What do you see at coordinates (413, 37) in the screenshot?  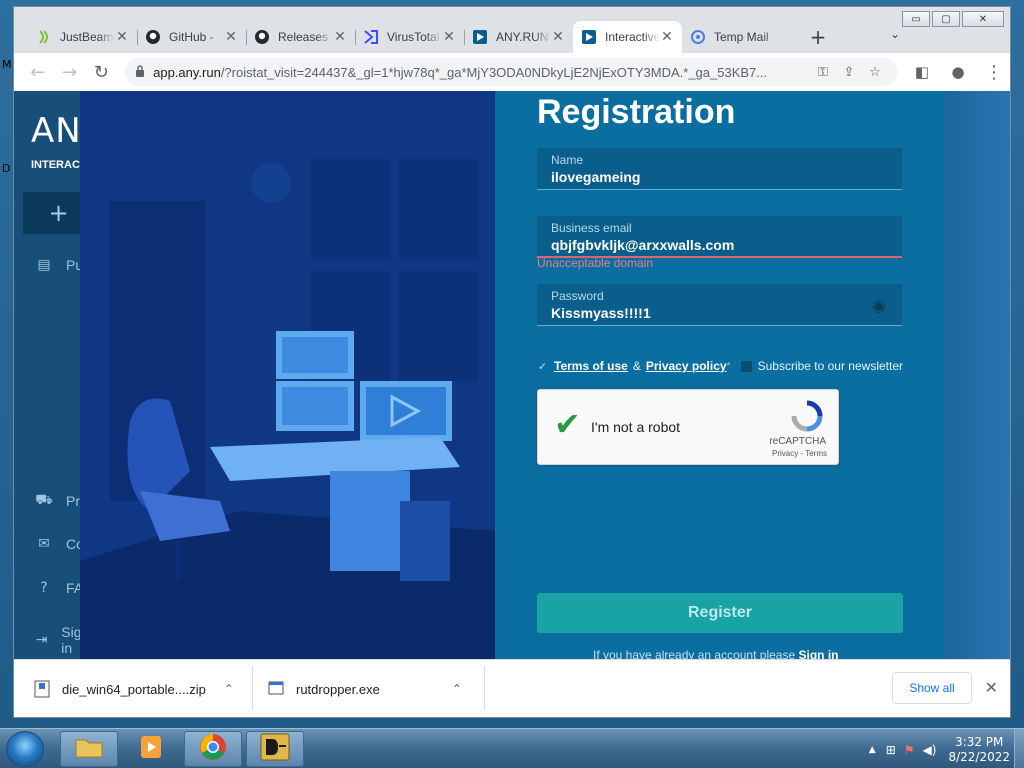 I see `tab-title: VirusTotal` at bounding box center [413, 37].